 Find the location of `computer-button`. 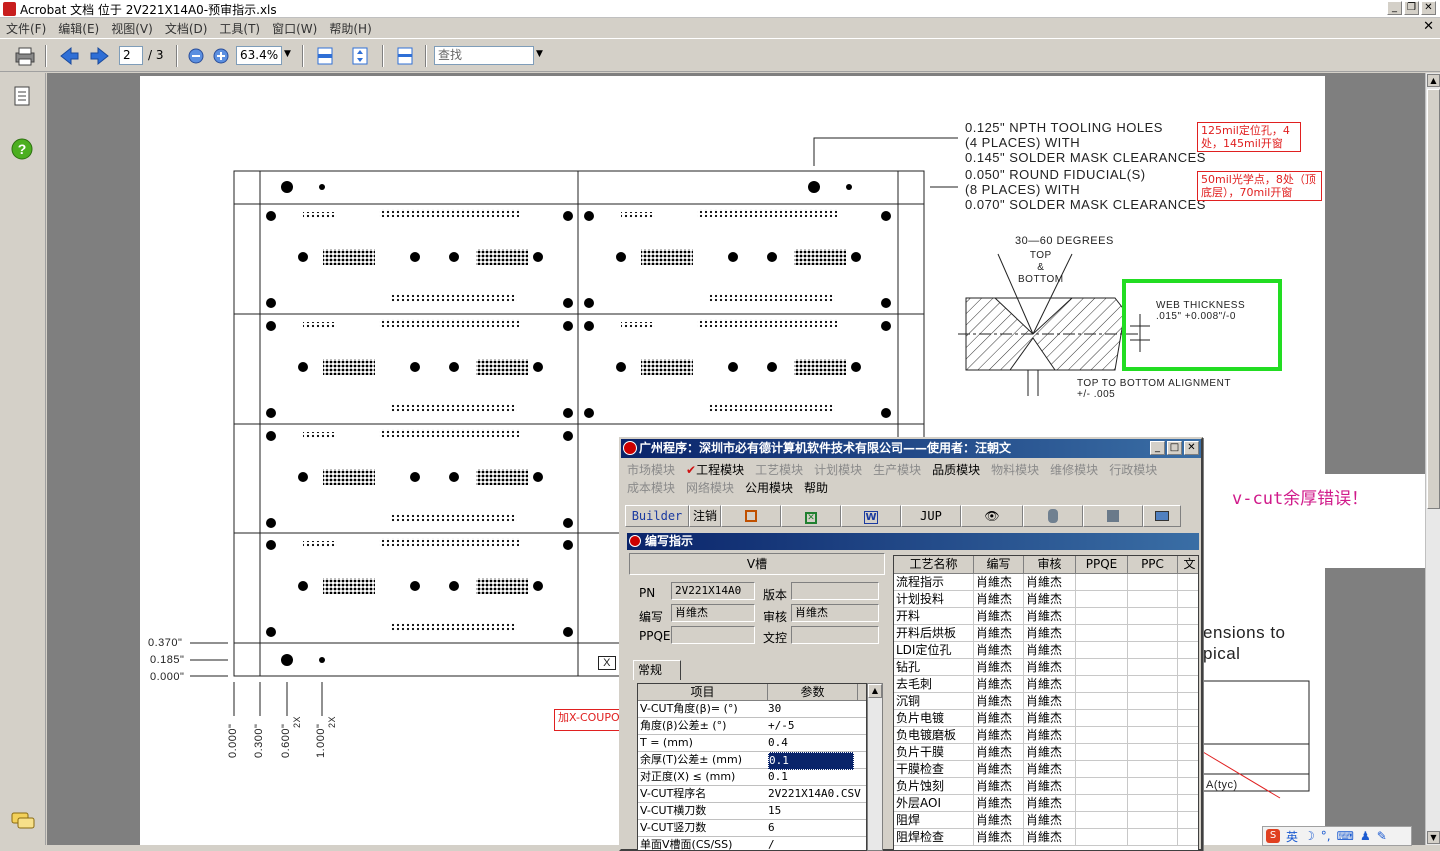

computer-button is located at coordinates (1162, 516).